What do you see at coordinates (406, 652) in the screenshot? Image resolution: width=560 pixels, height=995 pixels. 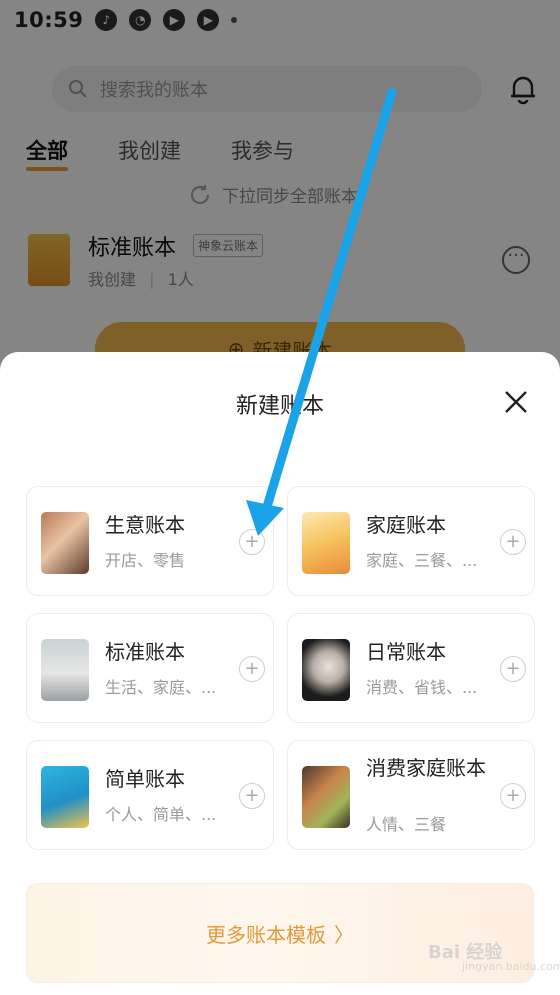 I see `template-title: 日常账本` at bounding box center [406, 652].